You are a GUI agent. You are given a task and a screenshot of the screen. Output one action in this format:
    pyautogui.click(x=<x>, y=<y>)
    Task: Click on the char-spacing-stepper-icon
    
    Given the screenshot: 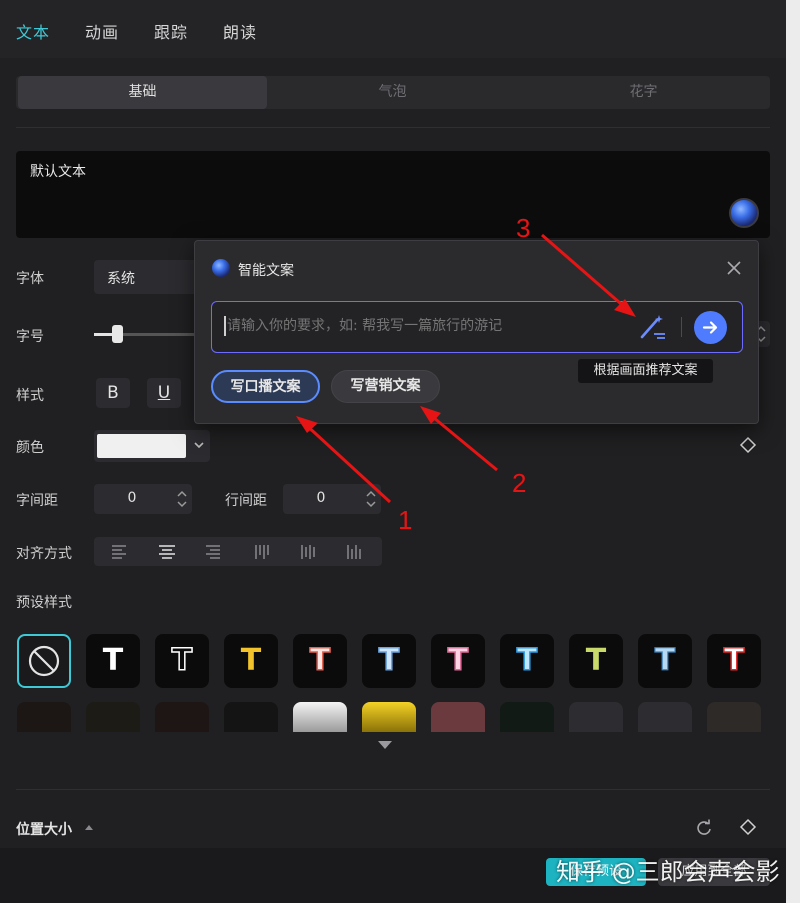 What is the action you would take?
    pyautogui.click(x=182, y=499)
    